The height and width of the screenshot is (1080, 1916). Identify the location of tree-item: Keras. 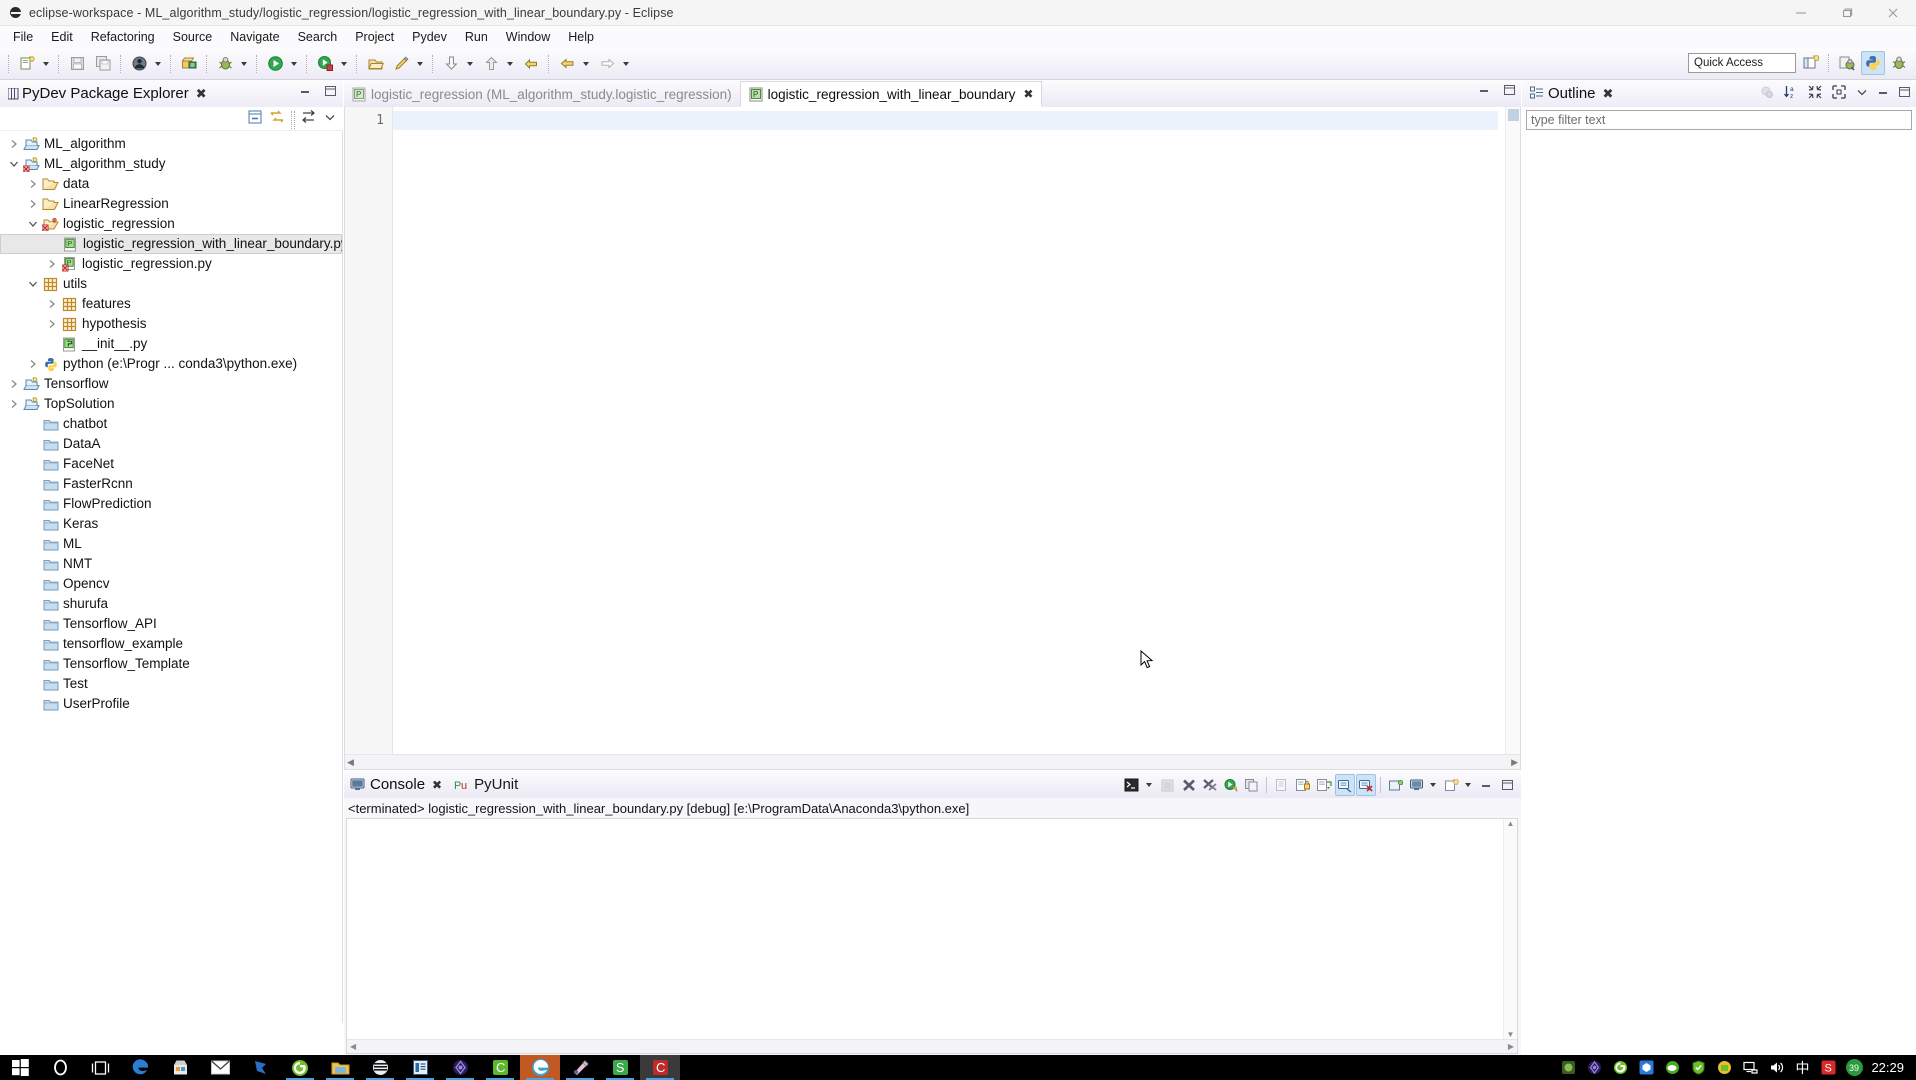
(171, 524).